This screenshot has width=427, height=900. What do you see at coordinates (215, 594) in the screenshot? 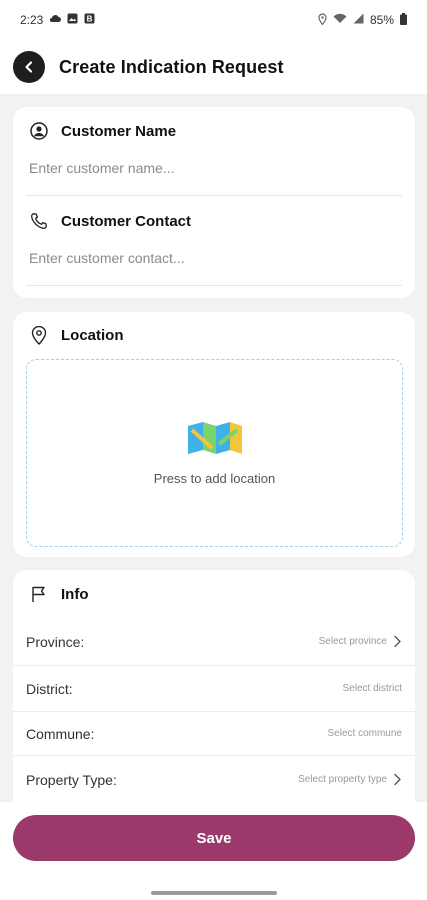
I see `info-header: Info` at bounding box center [215, 594].